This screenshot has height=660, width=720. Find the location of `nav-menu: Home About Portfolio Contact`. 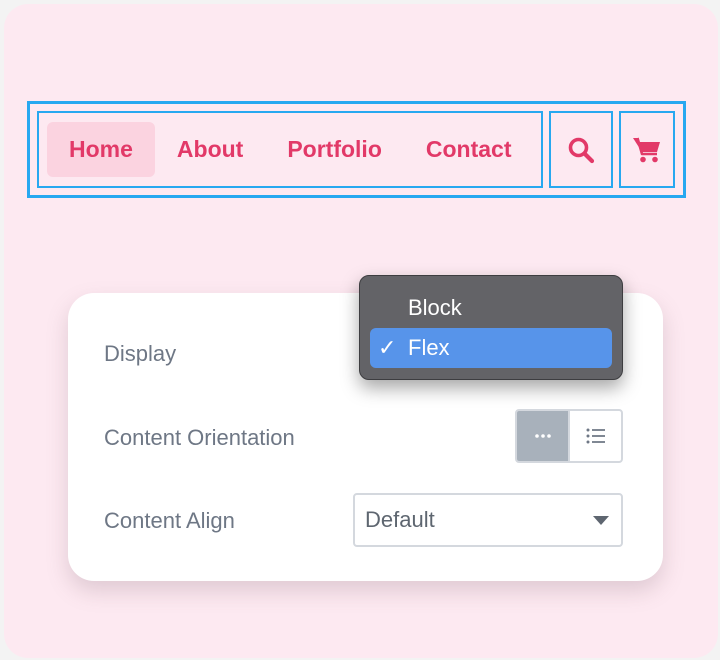

nav-menu: Home About Portfolio Contact is located at coordinates (290, 149).